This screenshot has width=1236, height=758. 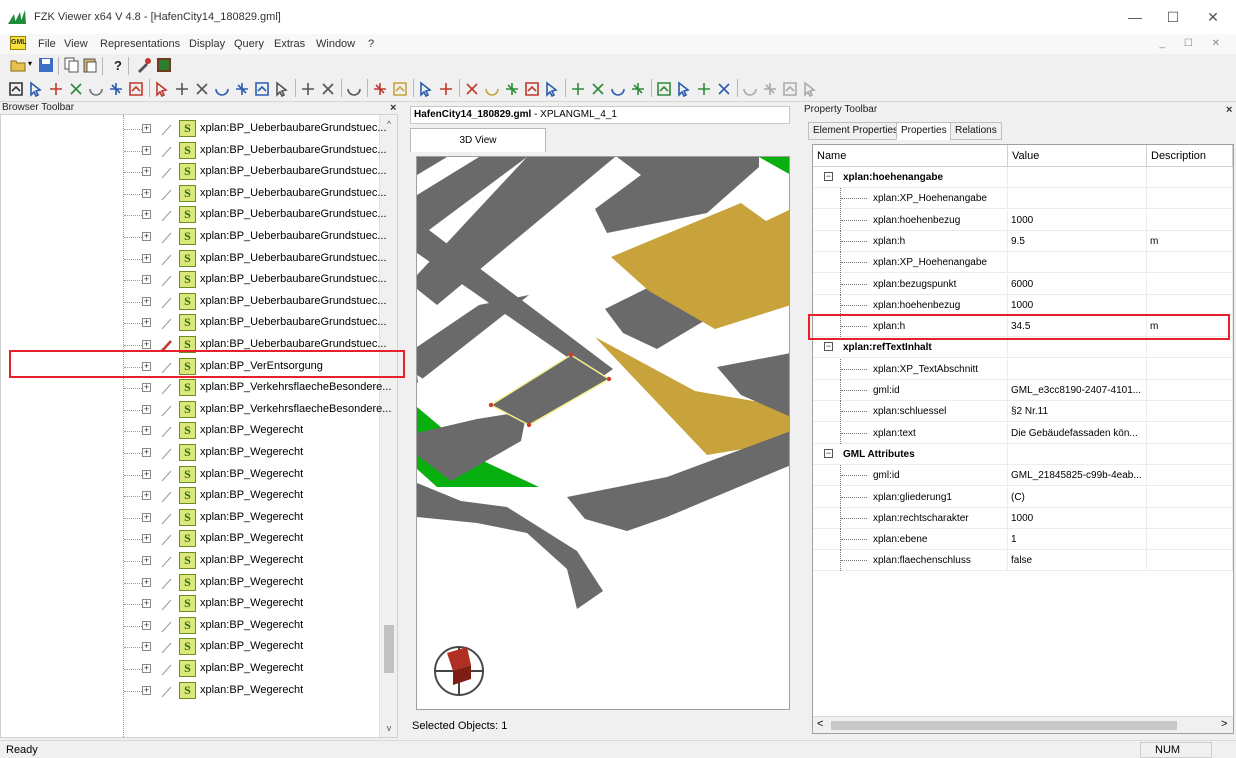 I want to click on column-header-name: Name, so click(x=910, y=156).